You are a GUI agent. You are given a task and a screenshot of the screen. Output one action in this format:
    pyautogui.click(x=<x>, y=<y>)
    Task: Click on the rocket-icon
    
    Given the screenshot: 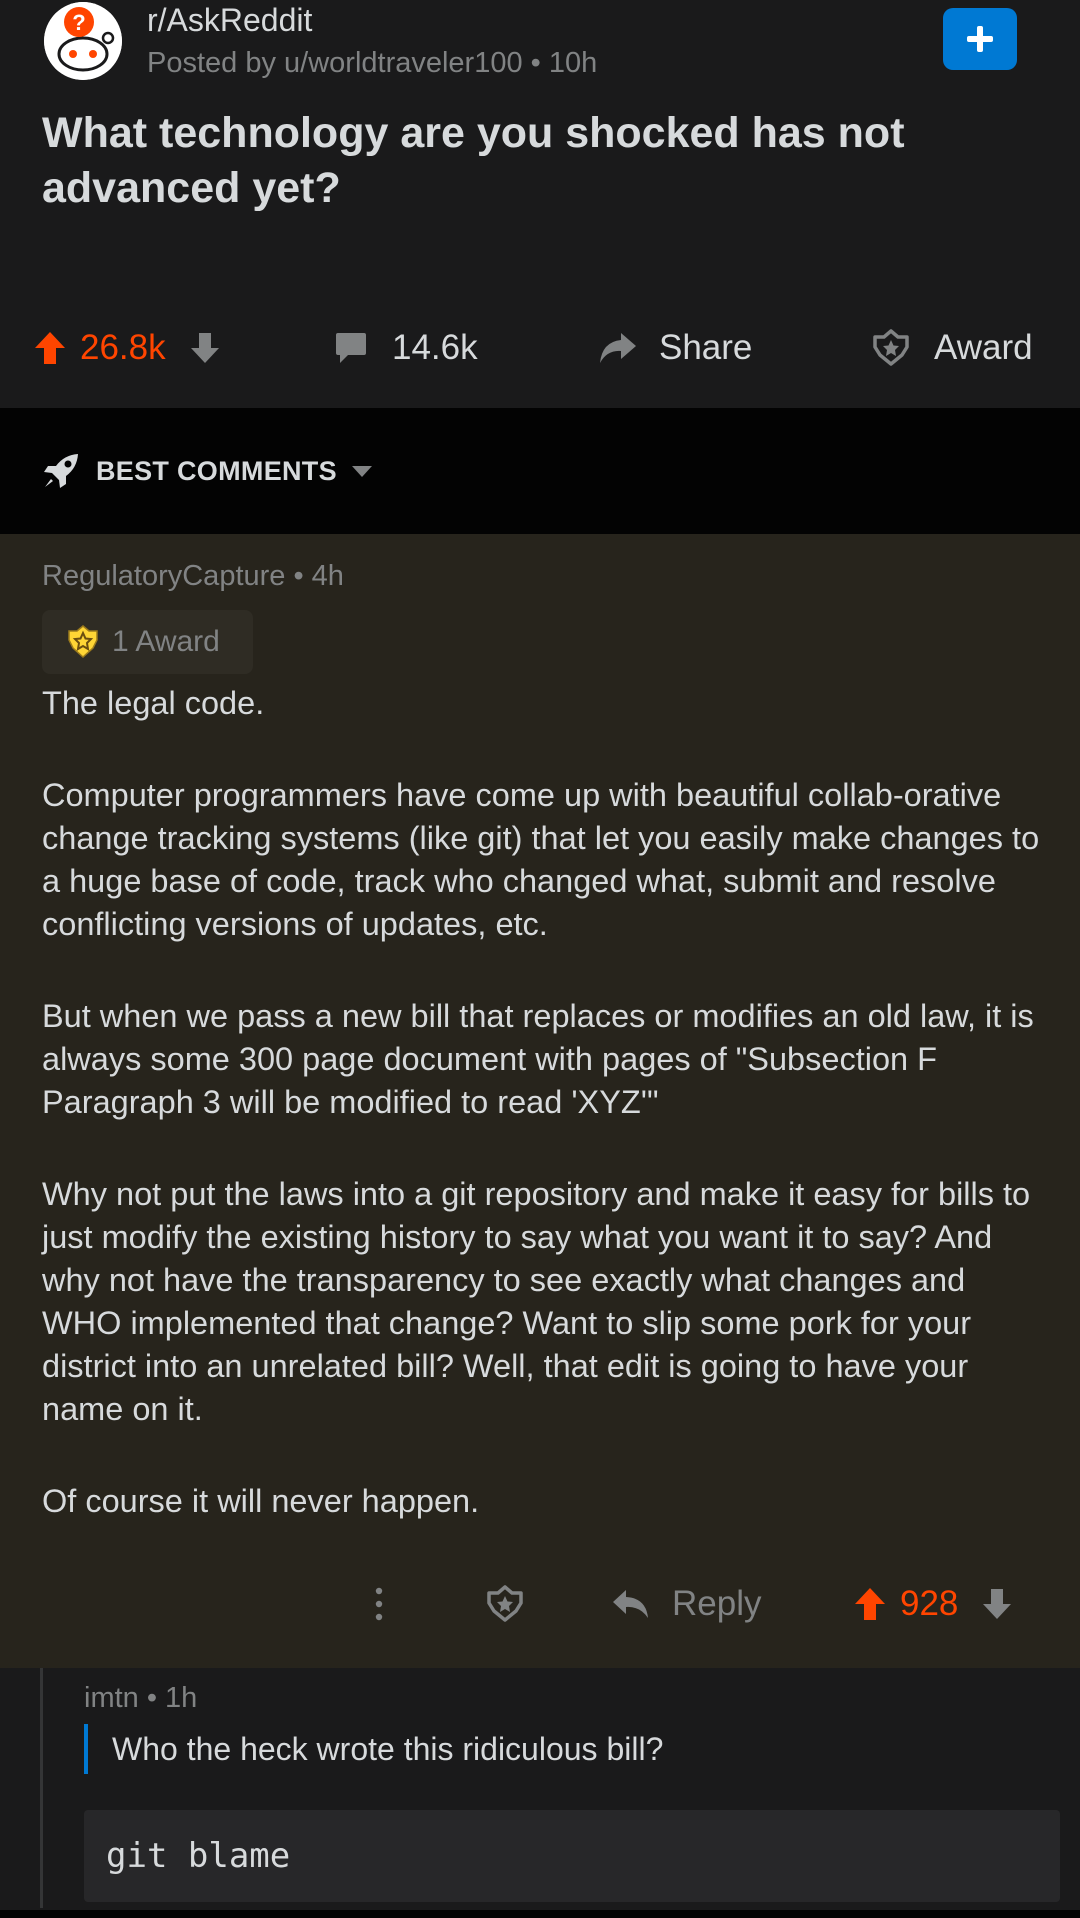 What is the action you would take?
    pyautogui.click(x=61, y=471)
    